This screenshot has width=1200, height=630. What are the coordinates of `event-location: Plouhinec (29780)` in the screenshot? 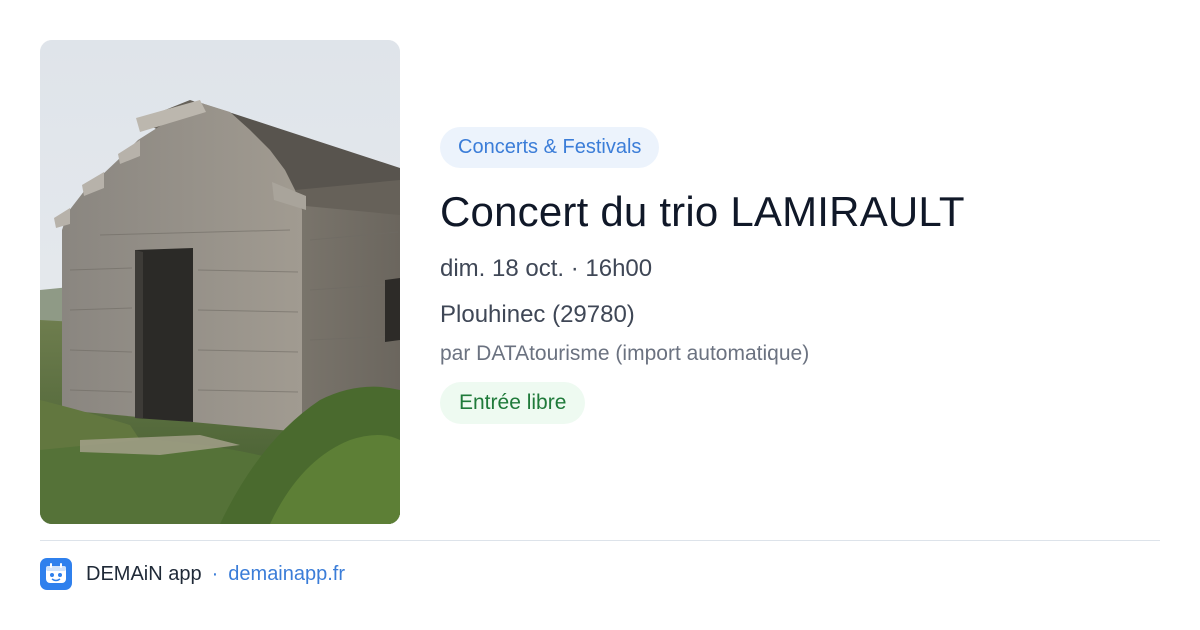 It's located at (537, 314).